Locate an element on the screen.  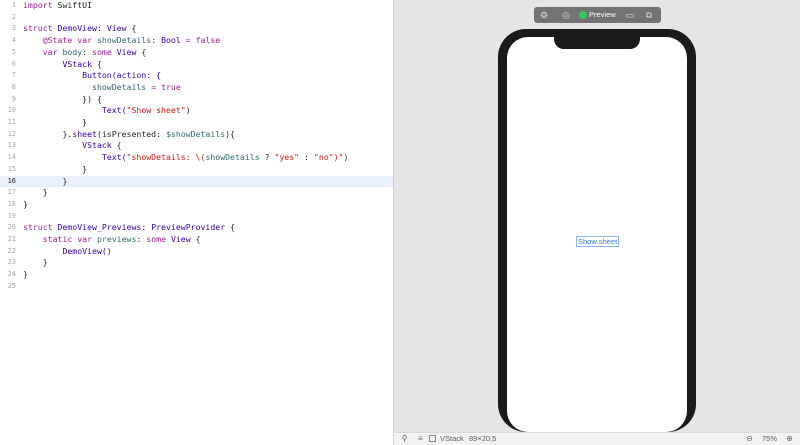
line-number: 1 is located at coordinates (13, 5).